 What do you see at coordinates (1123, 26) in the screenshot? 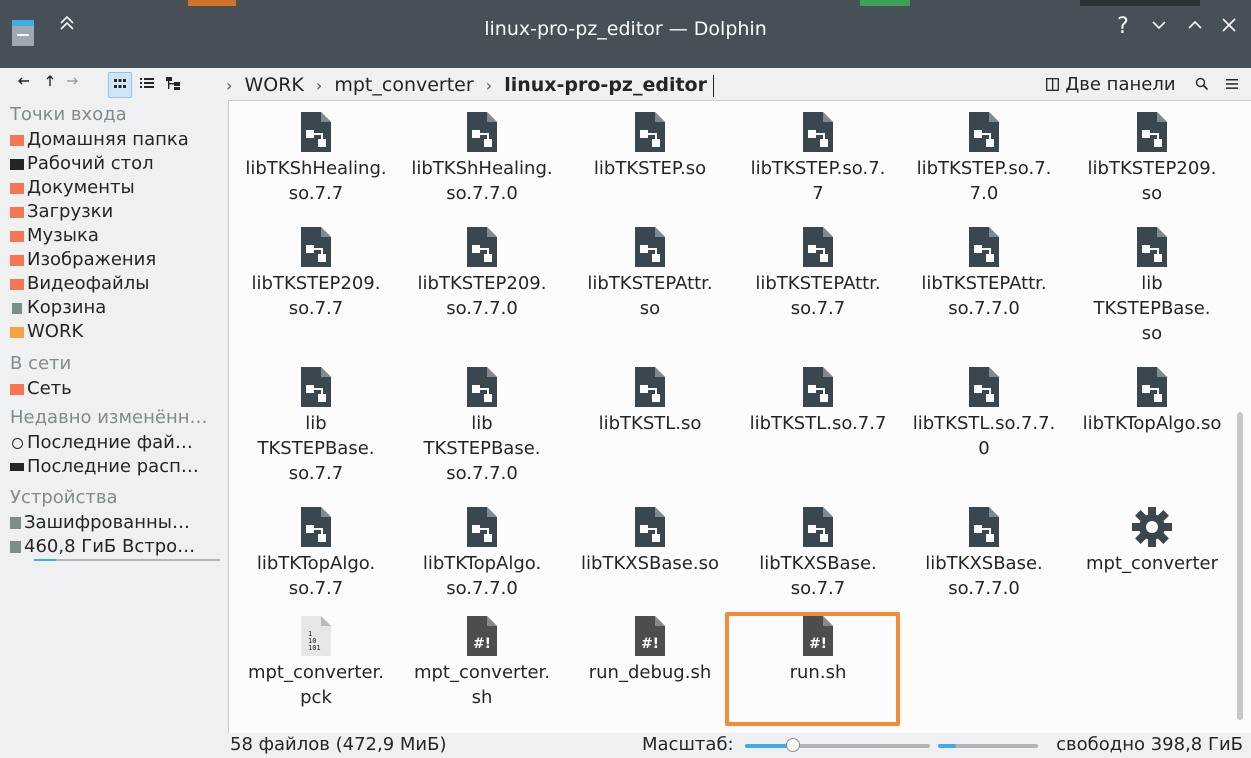
I see `help-button: ?` at bounding box center [1123, 26].